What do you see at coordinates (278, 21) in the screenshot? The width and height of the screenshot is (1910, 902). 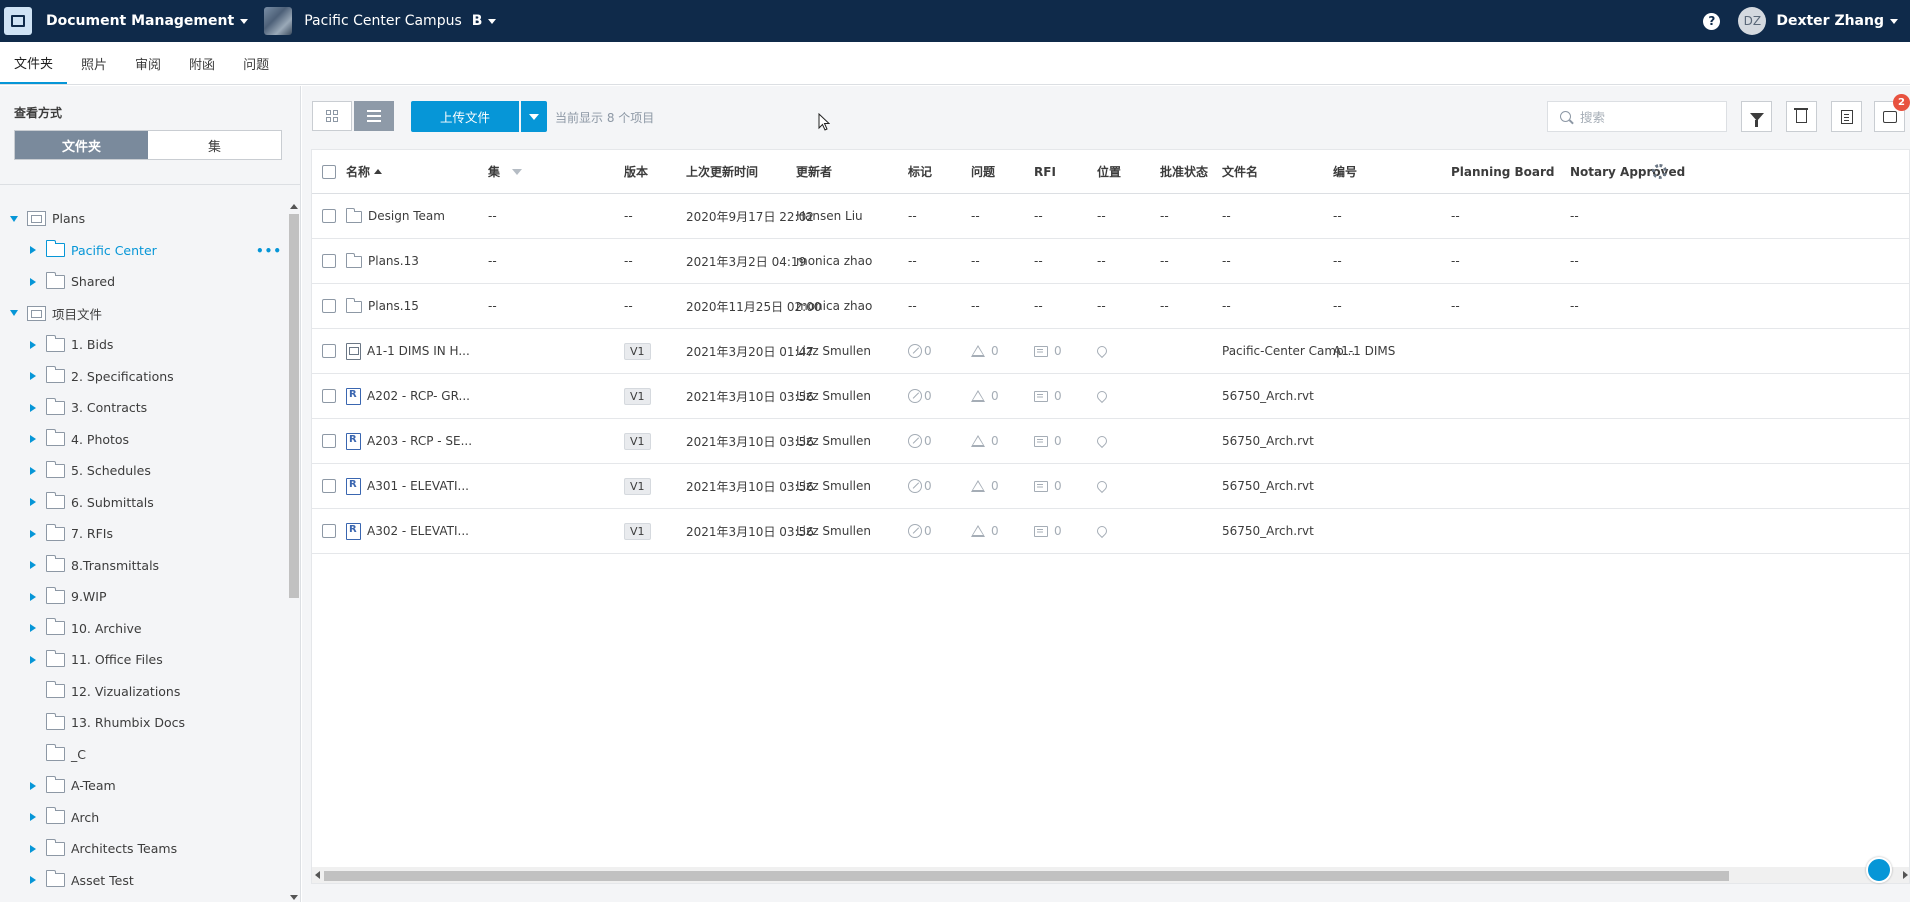 I see `project-thumbnail` at bounding box center [278, 21].